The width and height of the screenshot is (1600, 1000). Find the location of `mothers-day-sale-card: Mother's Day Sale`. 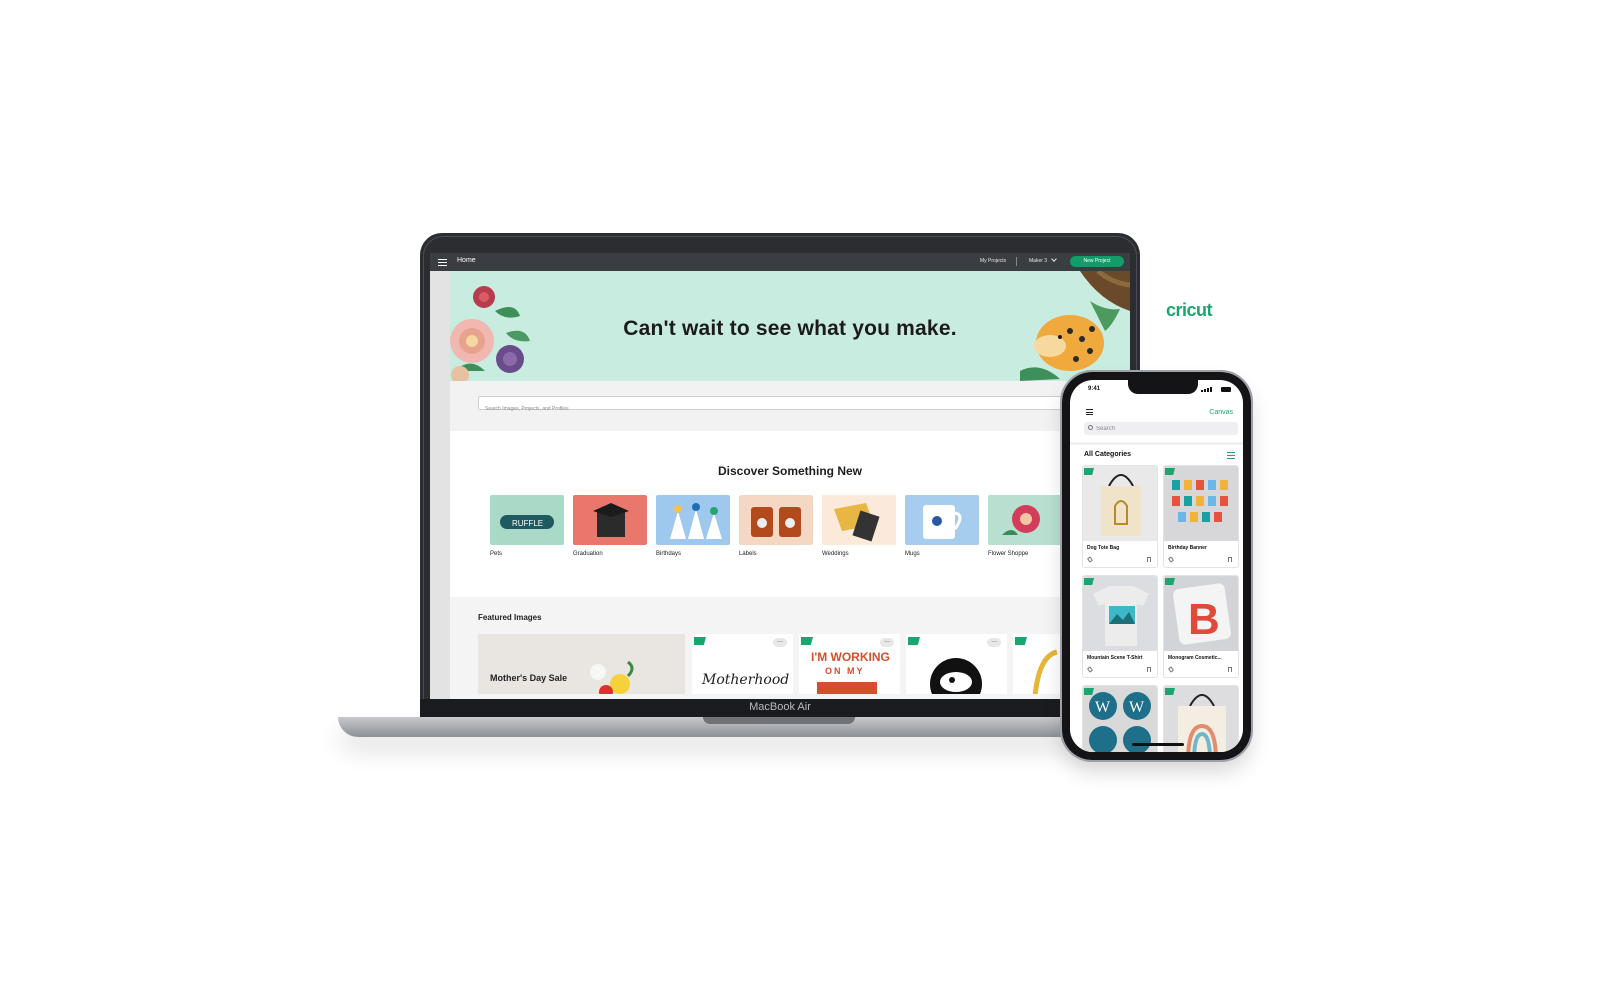

mothers-day-sale-card: Mother's Day Sale is located at coordinates (581, 664).